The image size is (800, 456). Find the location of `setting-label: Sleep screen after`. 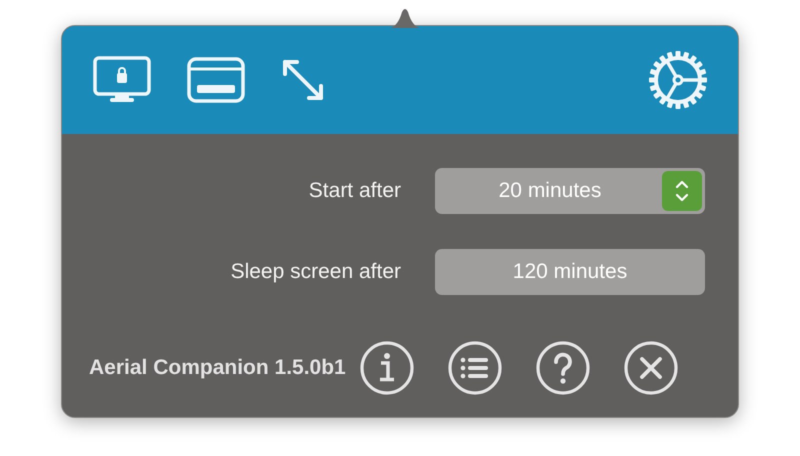

setting-label: Sleep screen after is located at coordinates (315, 272).